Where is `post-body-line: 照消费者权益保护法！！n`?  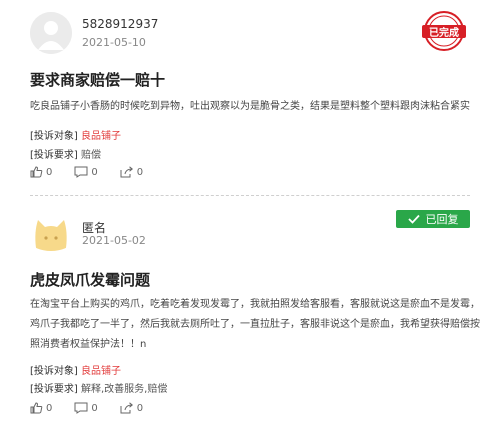 post-body-line: 照消费者权益保护法！！n is located at coordinates (88, 344).